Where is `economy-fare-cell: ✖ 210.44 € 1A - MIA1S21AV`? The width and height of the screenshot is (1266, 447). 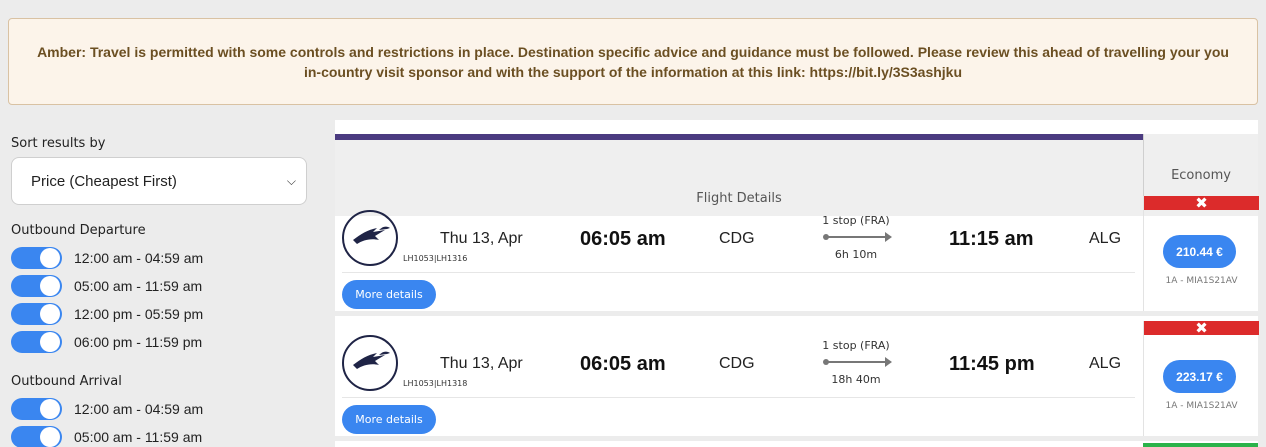 economy-fare-cell: ✖ 210.44 € 1A - MIA1S21AV is located at coordinates (1201, 252).